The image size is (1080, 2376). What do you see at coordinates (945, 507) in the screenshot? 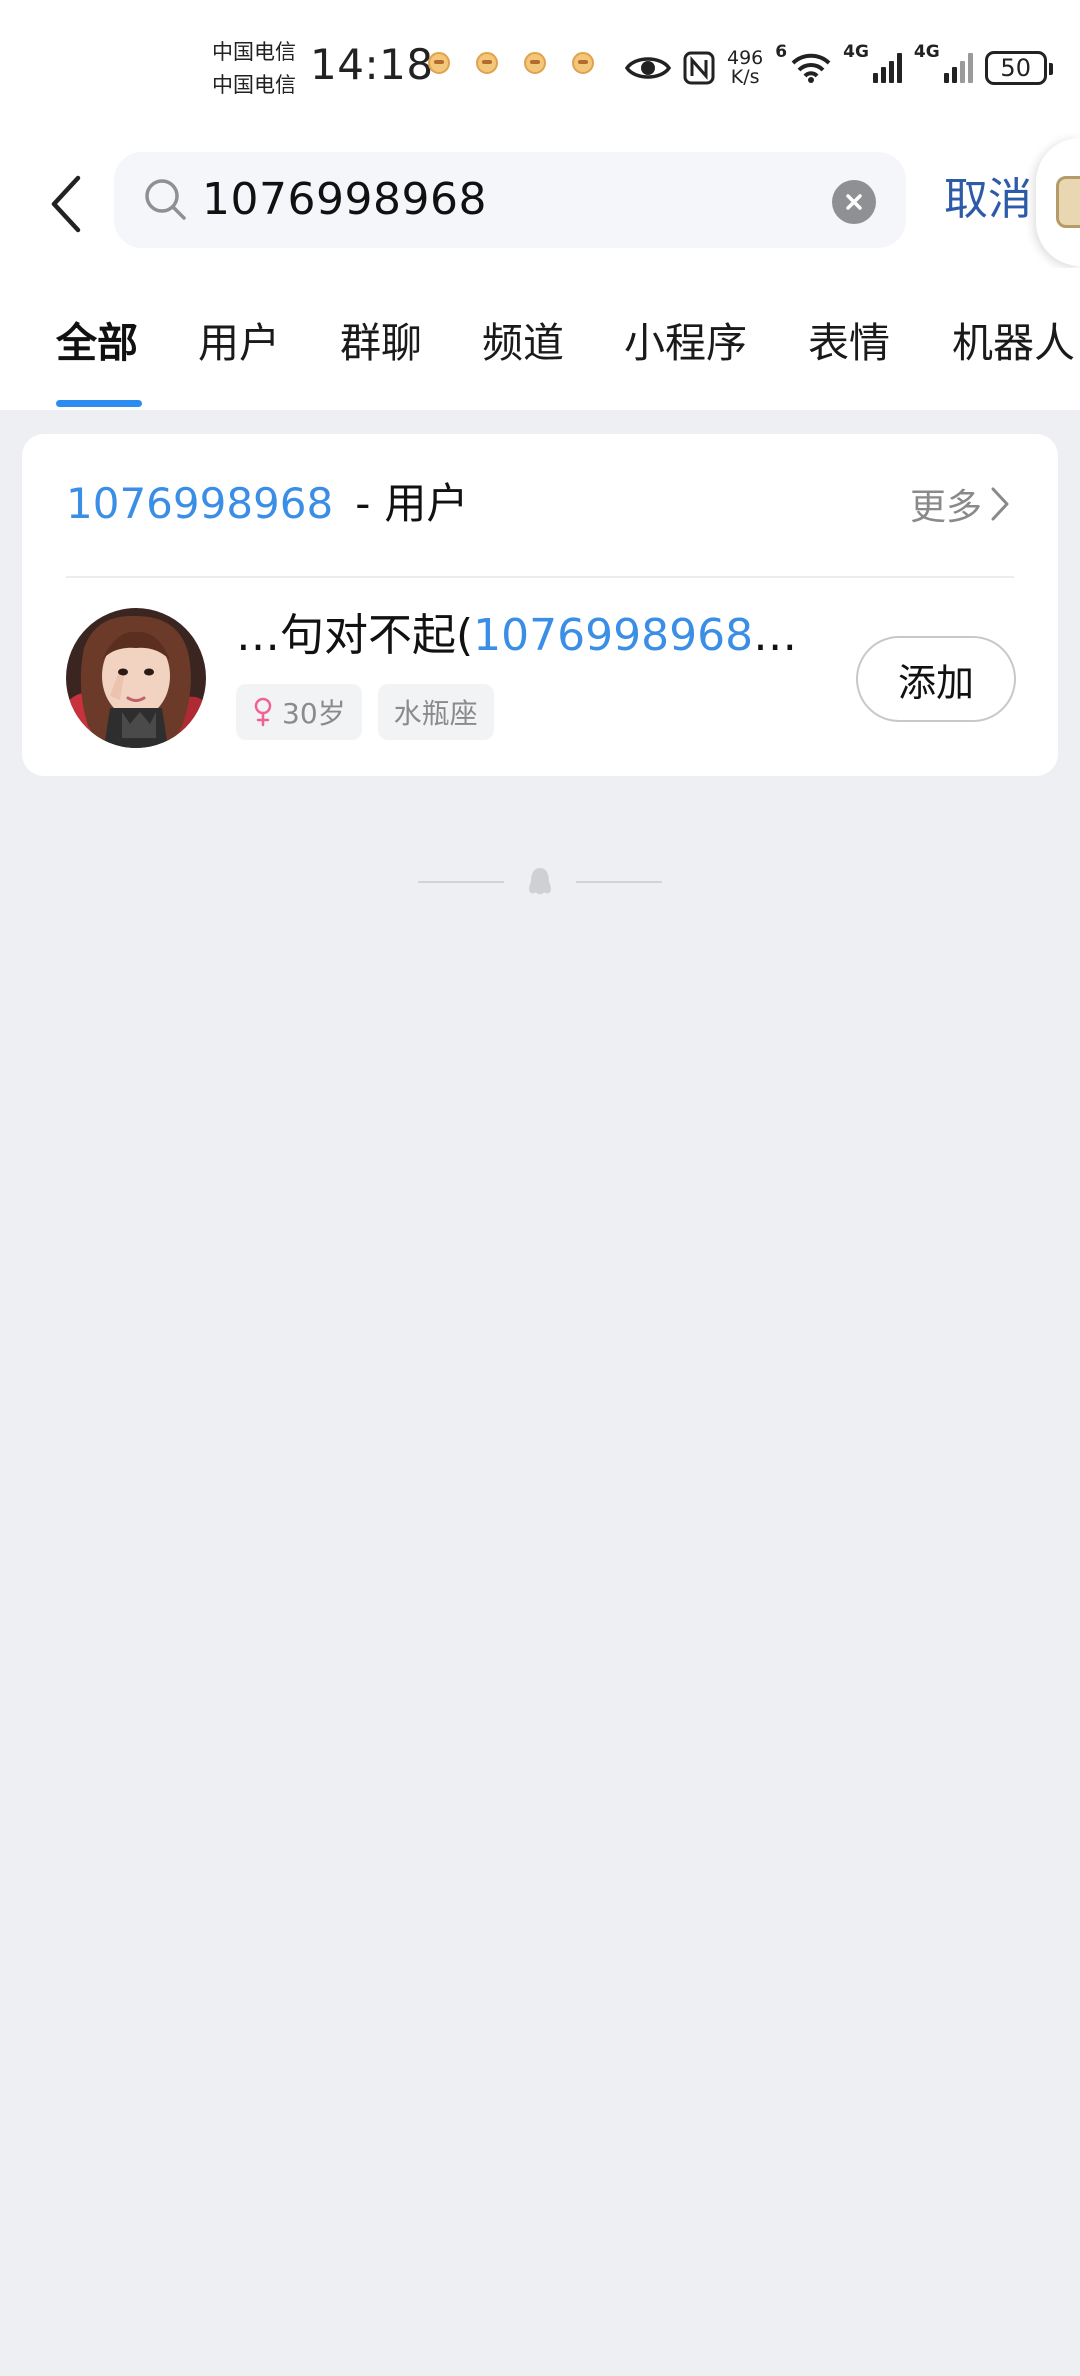
I see `more-label: 更多` at bounding box center [945, 507].